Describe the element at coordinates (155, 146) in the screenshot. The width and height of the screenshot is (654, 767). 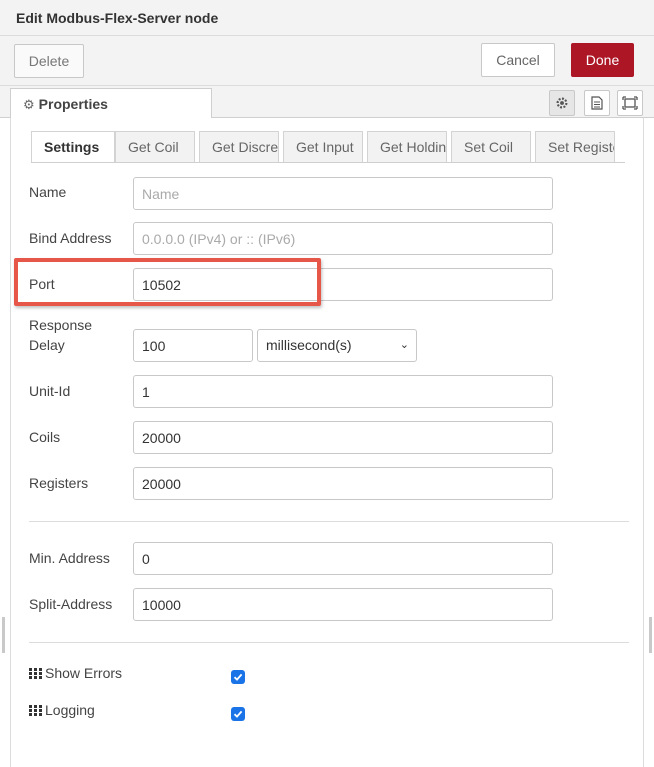
I see `tab-get-coil: Get Coil` at that location.